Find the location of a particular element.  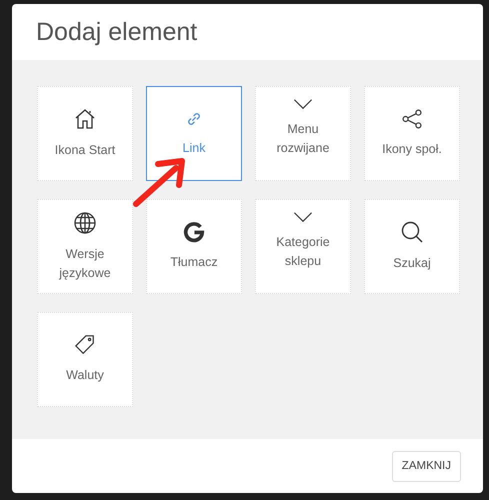

element-tile: Menu rozwijane is located at coordinates (303, 133).